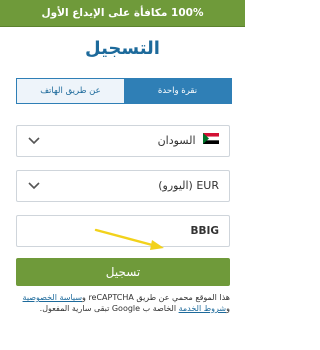 This screenshot has width=320, height=350. I want to click on currency-label: EUR (اليورو), so click(188, 185).